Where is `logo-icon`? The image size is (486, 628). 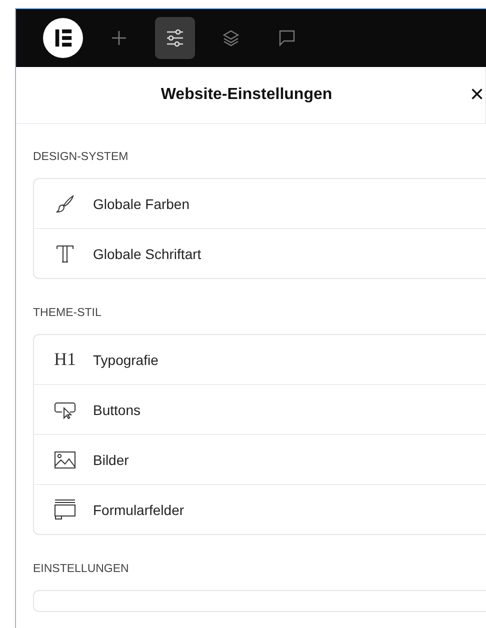 logo-icon is located at coordinates (63, 38).